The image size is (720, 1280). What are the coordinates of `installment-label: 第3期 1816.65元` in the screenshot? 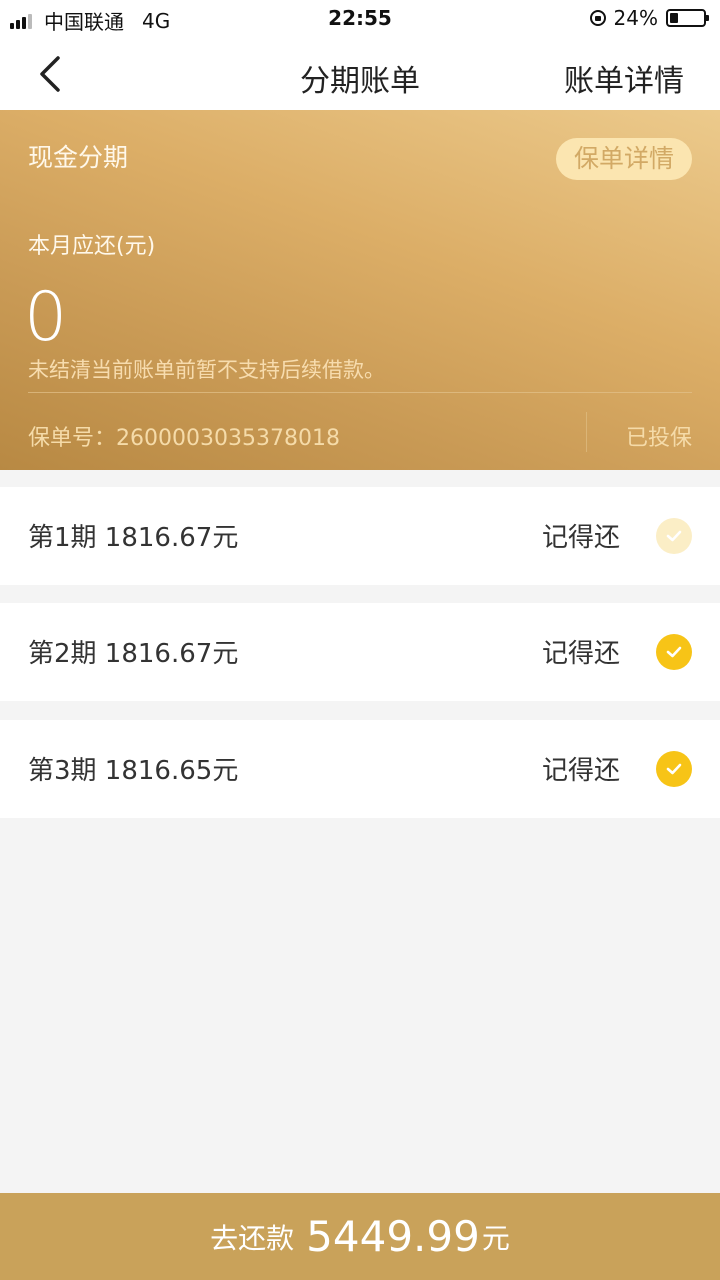 It's located at (133, 771).